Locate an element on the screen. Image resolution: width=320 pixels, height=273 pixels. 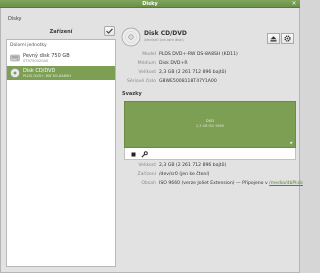
select-devices-button is located at coordinates (109, 31).